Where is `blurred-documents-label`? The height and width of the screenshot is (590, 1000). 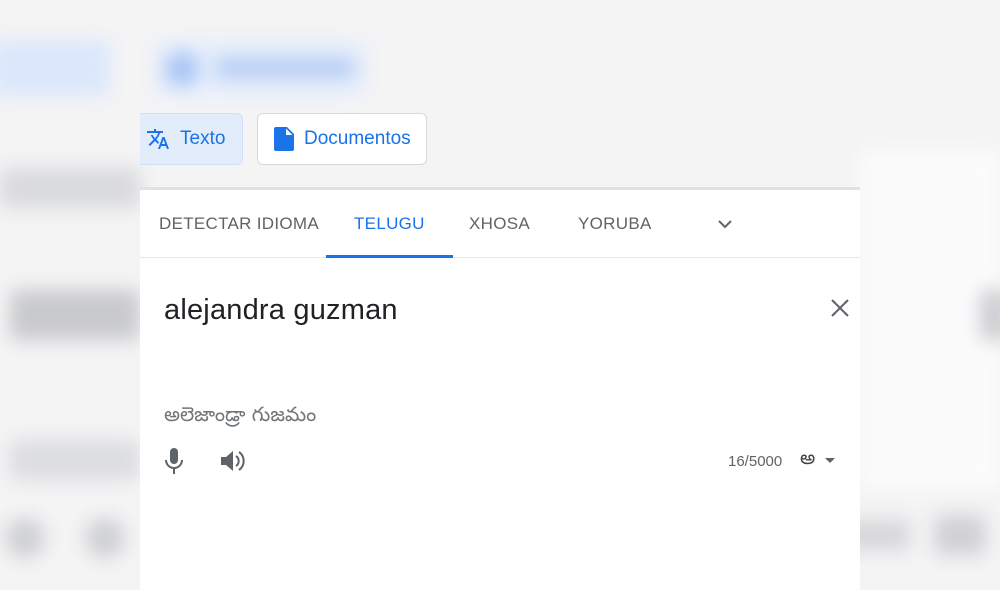
blurred-documents-label is located at coordinates (285, 68).